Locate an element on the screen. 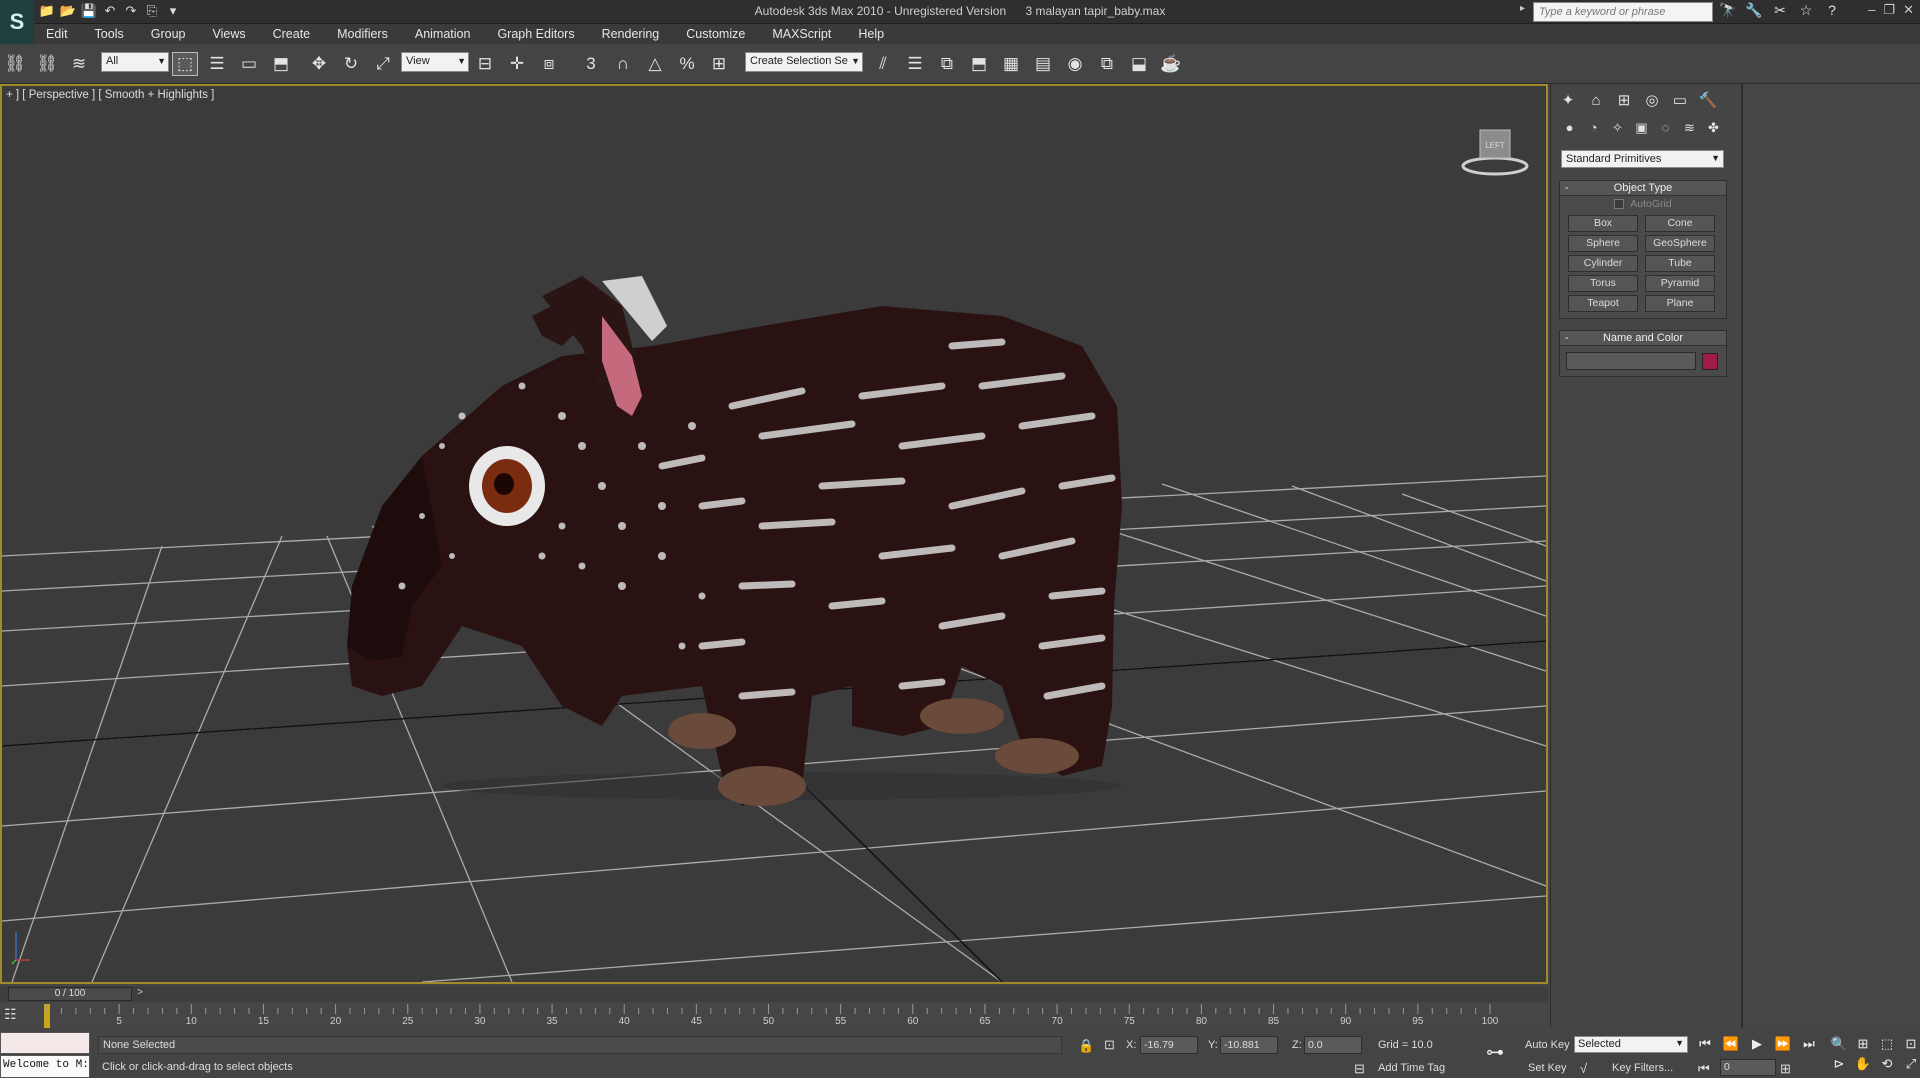 This screenshot has width=1920, height=1078. menu-modifiers: Modifiers is located at coordinates (362, 34).